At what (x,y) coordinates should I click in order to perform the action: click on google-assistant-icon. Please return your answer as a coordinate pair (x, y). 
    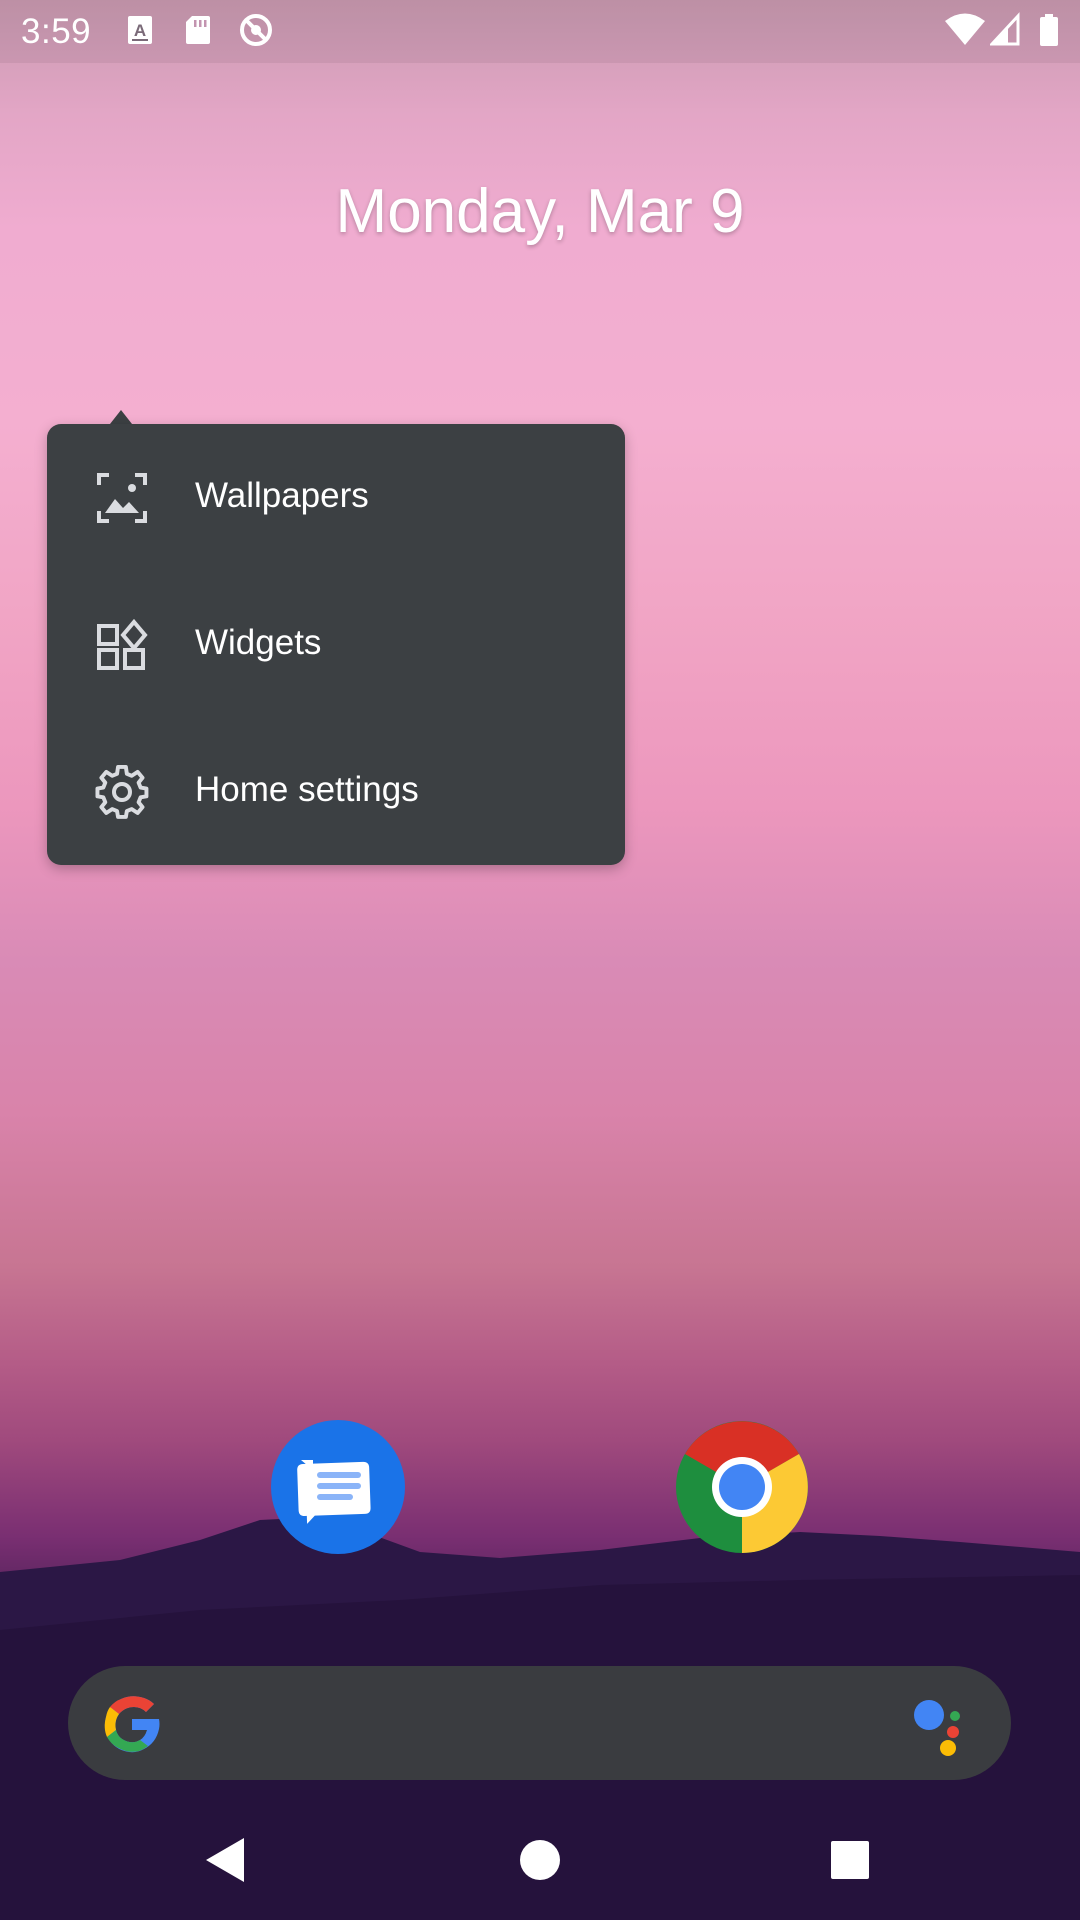
    Looking at the image, I should click on (941, 1726).